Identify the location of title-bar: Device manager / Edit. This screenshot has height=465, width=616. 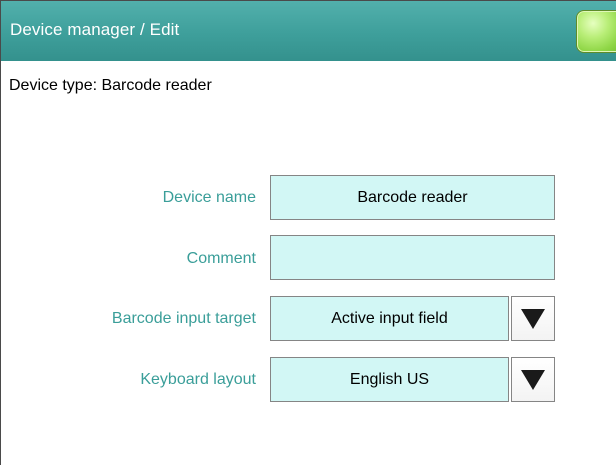
(308, 31).